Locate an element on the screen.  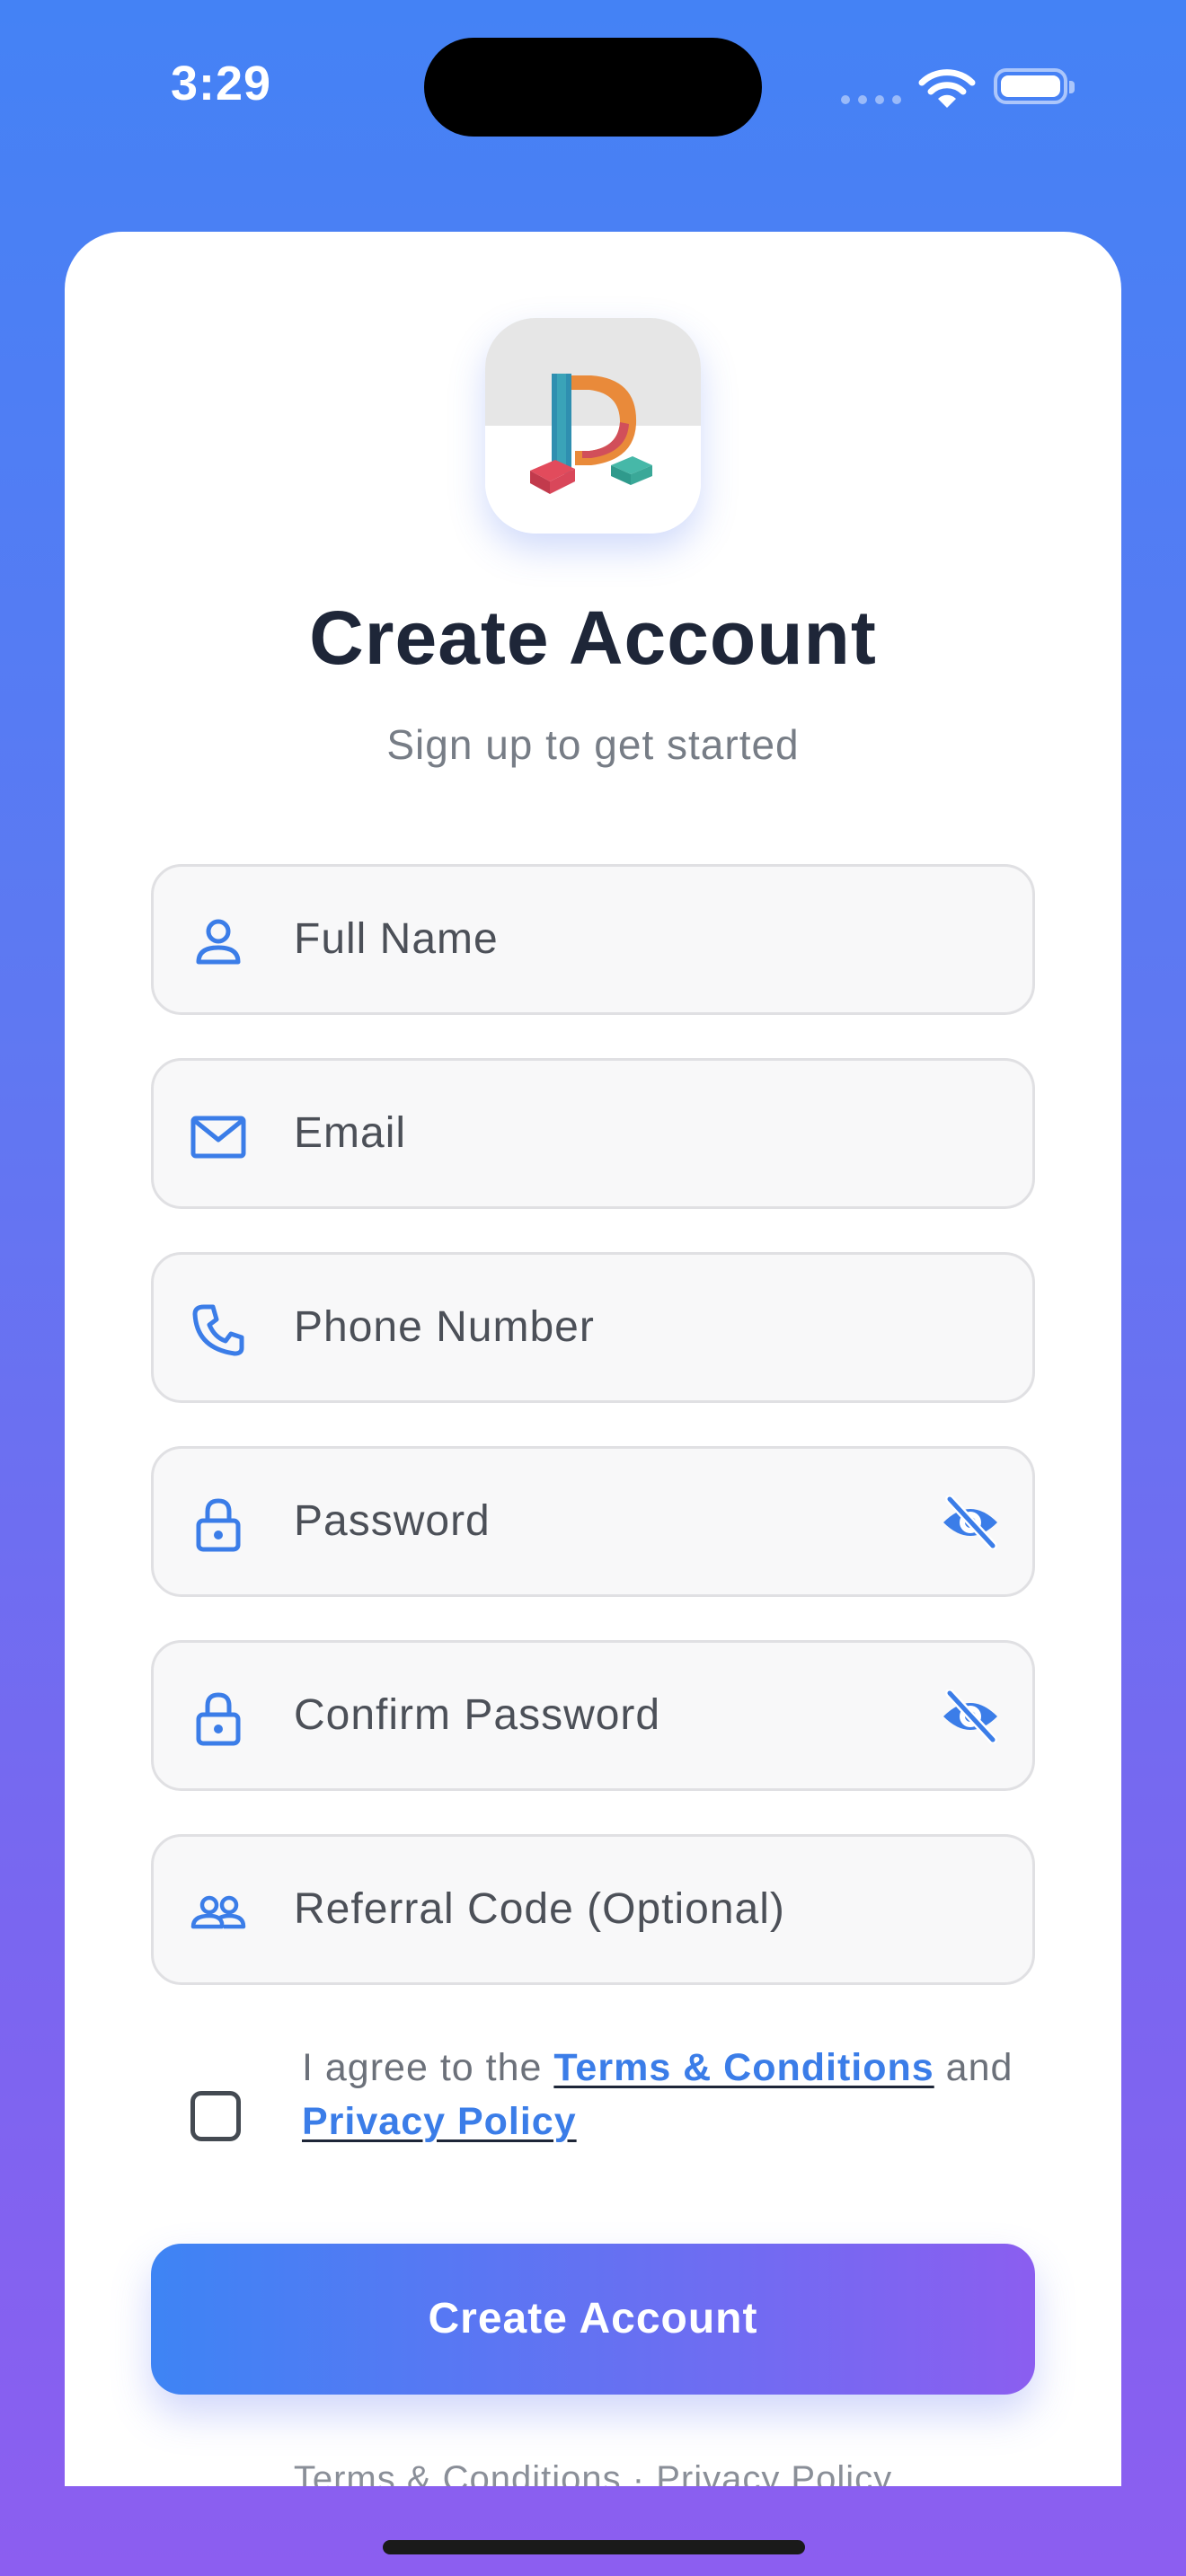
privacy-policy-link: Privacy Policy is located at coordinates (439, 2121).